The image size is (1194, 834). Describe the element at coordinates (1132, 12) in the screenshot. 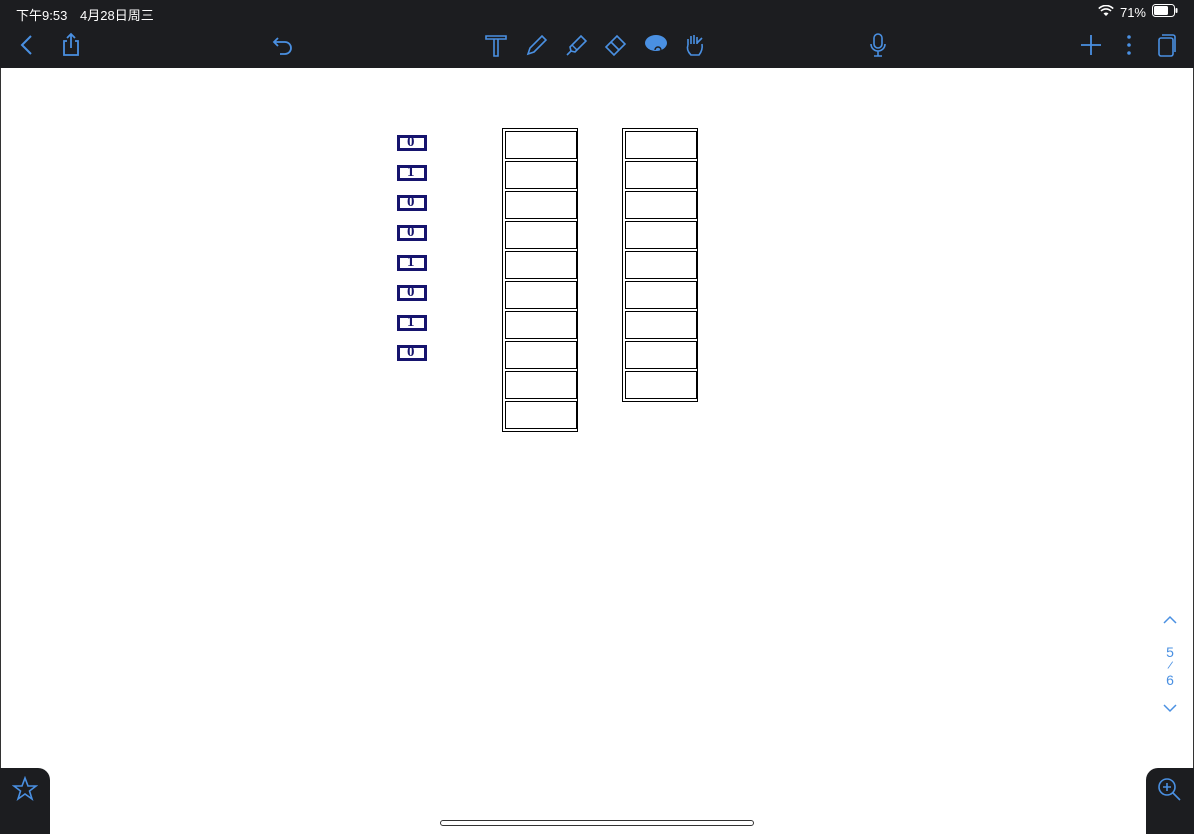

I see `battery-percent: 71%` at that location.